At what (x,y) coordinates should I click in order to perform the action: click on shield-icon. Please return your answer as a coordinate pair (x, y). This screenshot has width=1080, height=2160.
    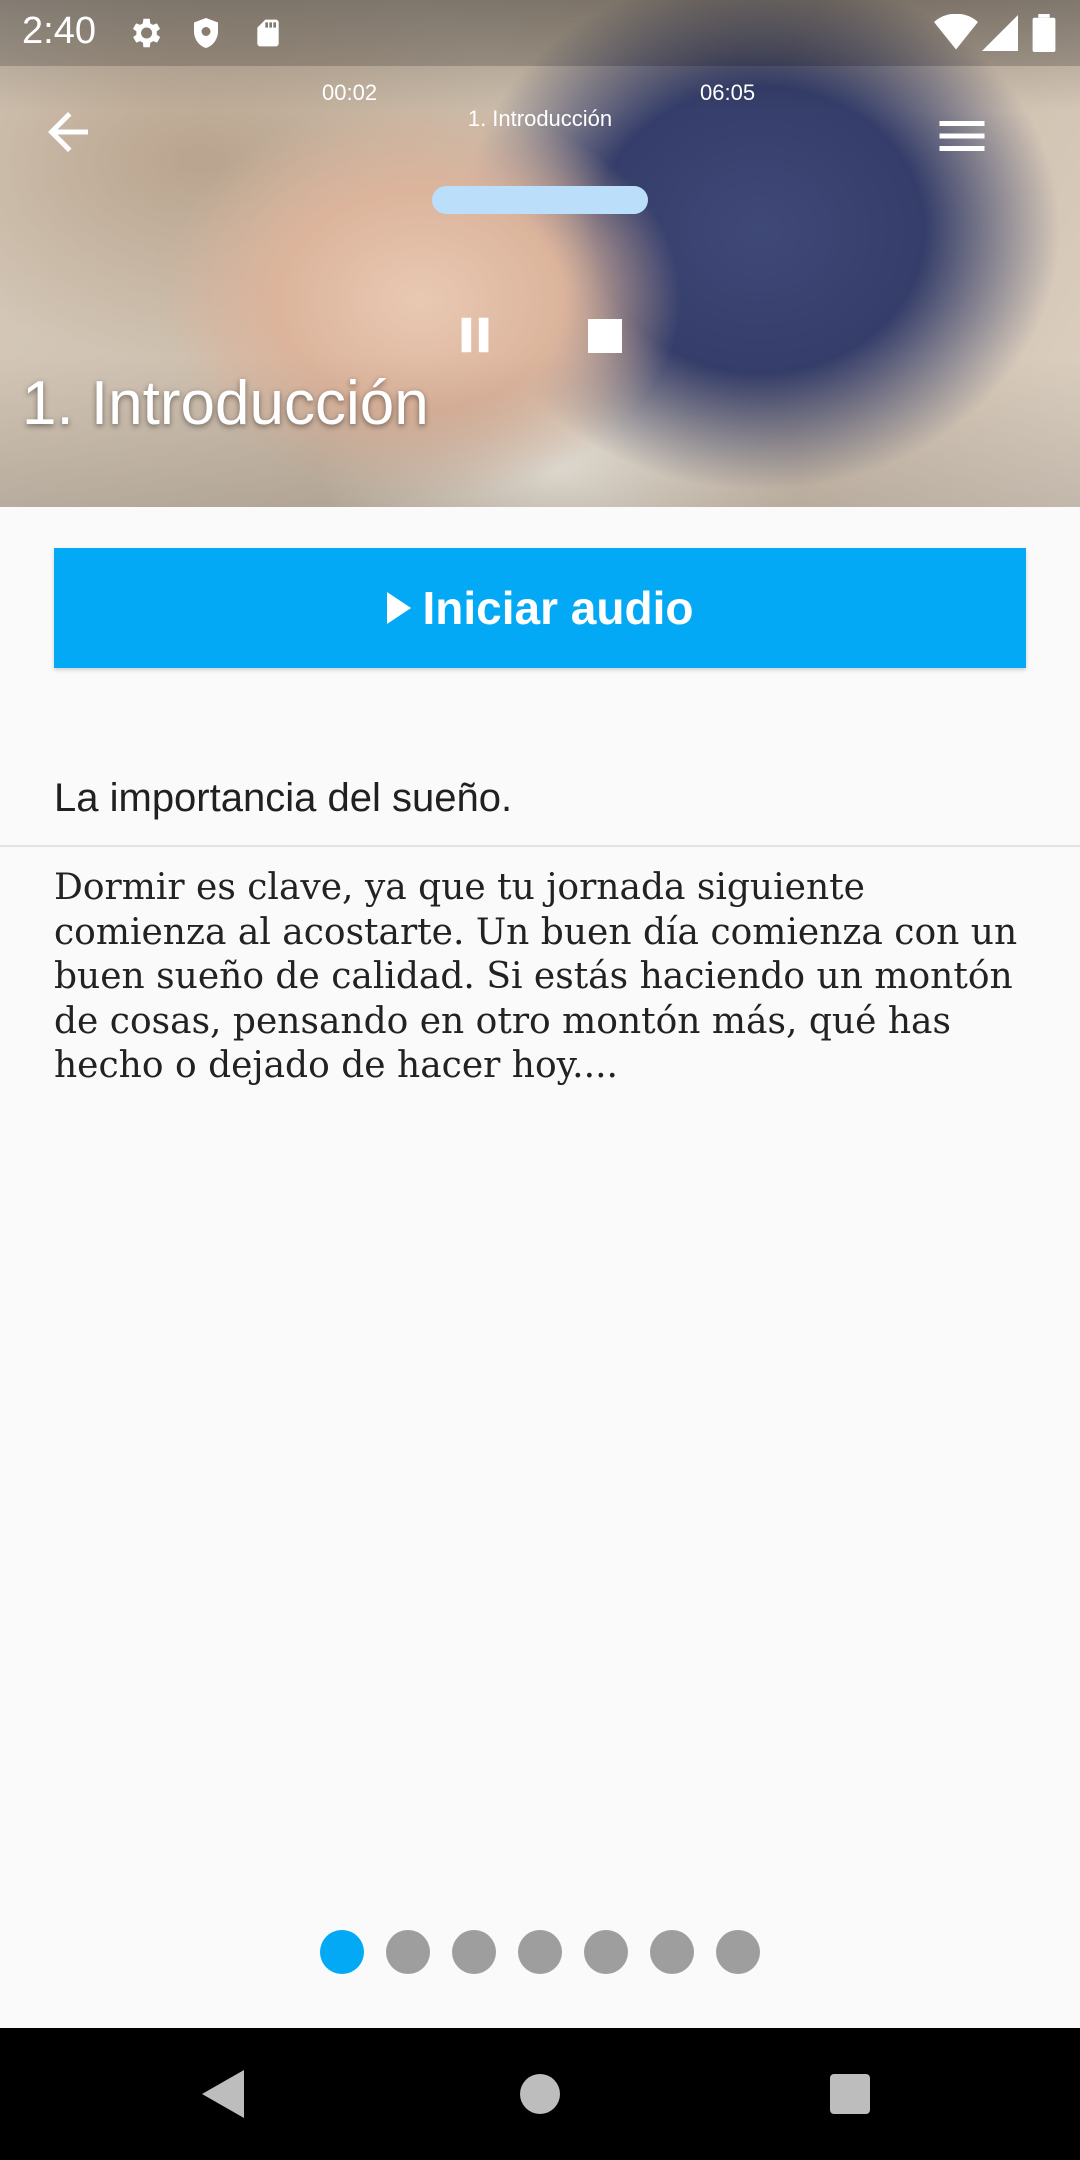
    Looking at the image, I should click on (206, 35).